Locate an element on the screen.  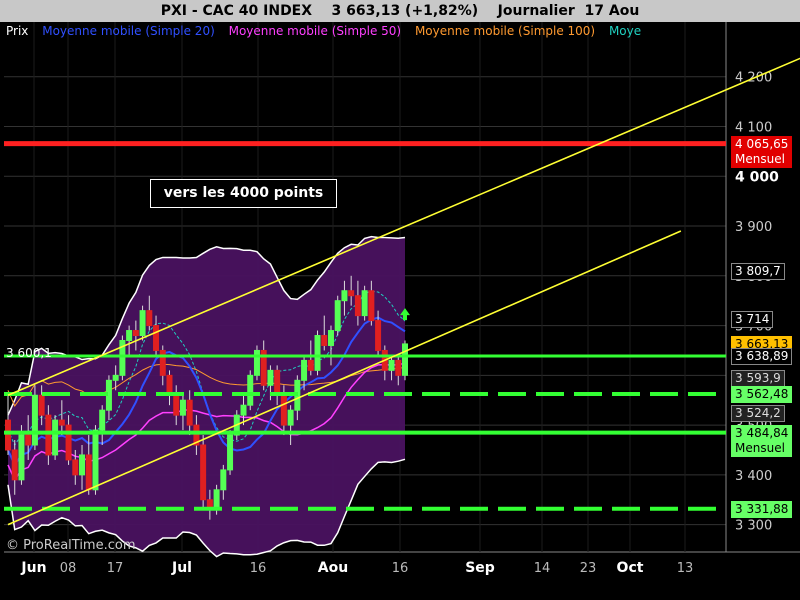
price-label: 3 714 is located at coordinates (752, 319).